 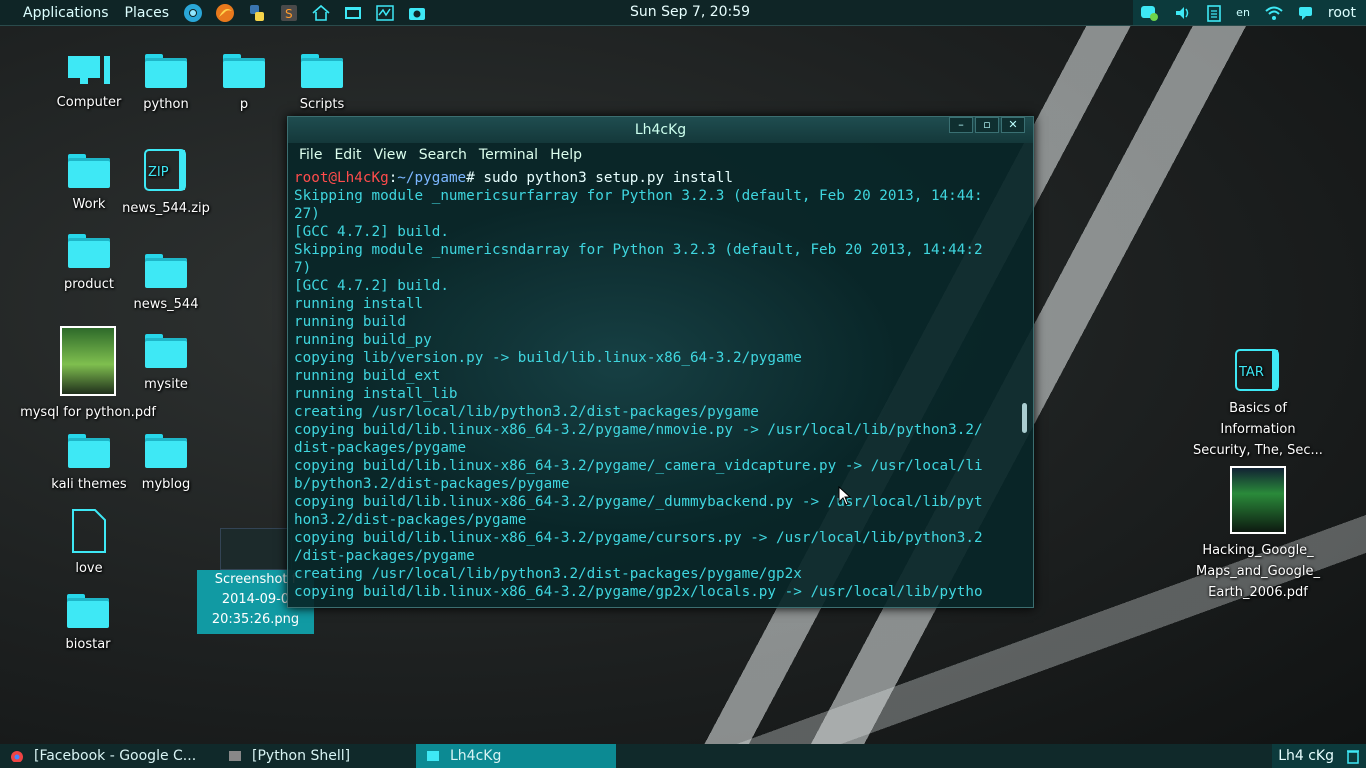 I want to click on desktop-icon-news-zip: ZIP news_544.zip, so click(x=166, y=182).